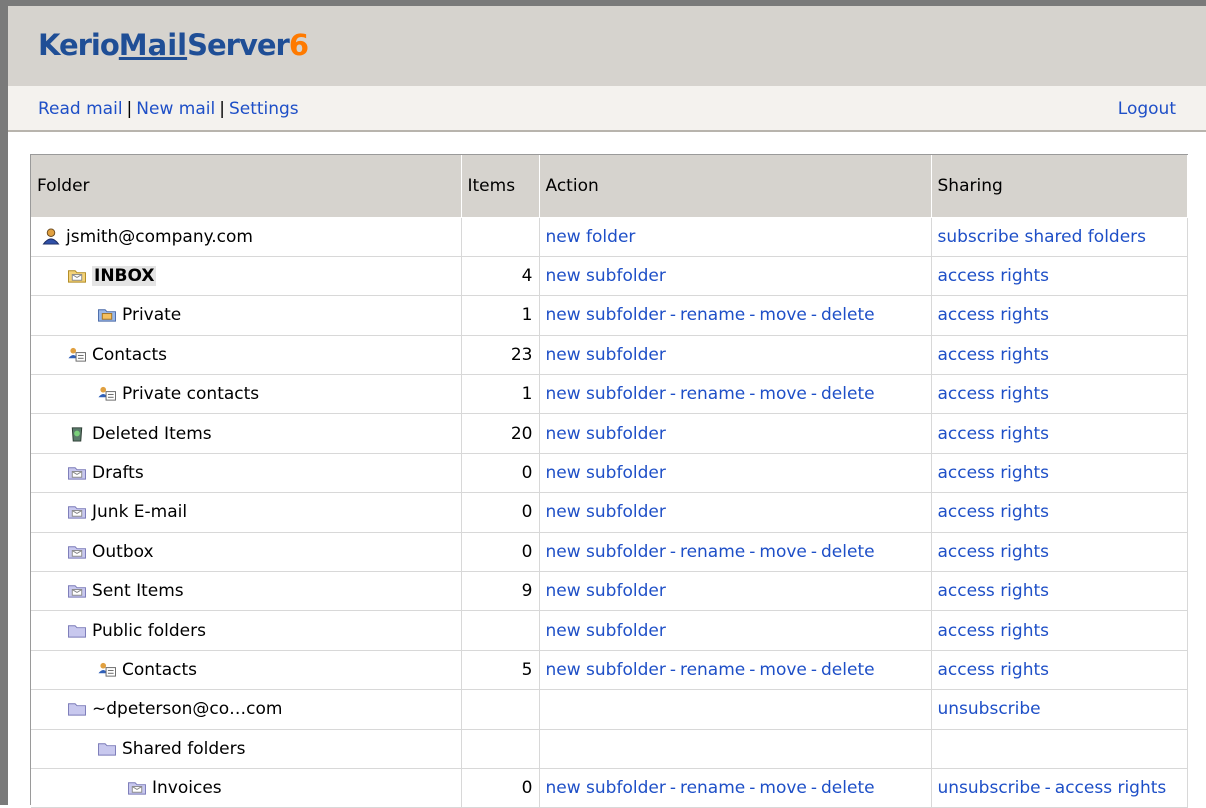 The image size is (1206, 808). What do you see at coordinates (152, 434) in the screenshot?
I see `folder-name: Deleted Items` at bounding box center [152, 434].